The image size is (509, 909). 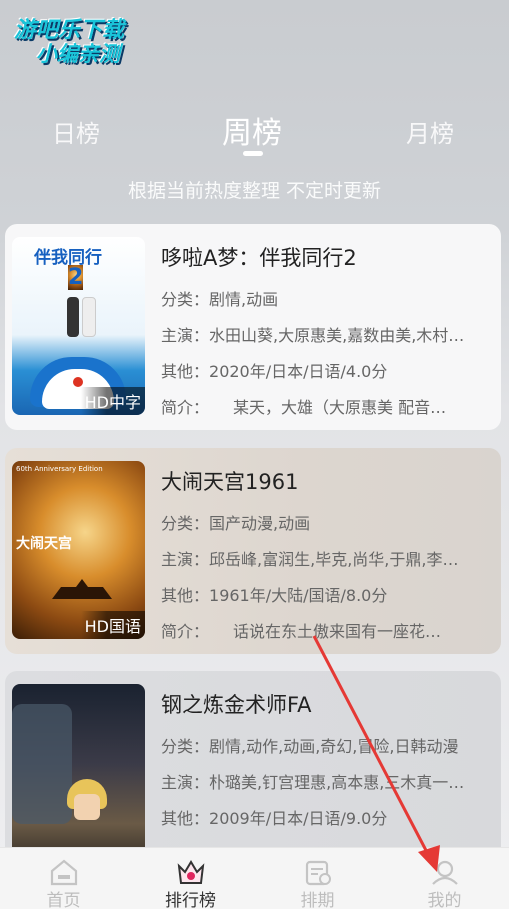 I want to click on poster-doraemon-nose, so click(x=78, y=382).